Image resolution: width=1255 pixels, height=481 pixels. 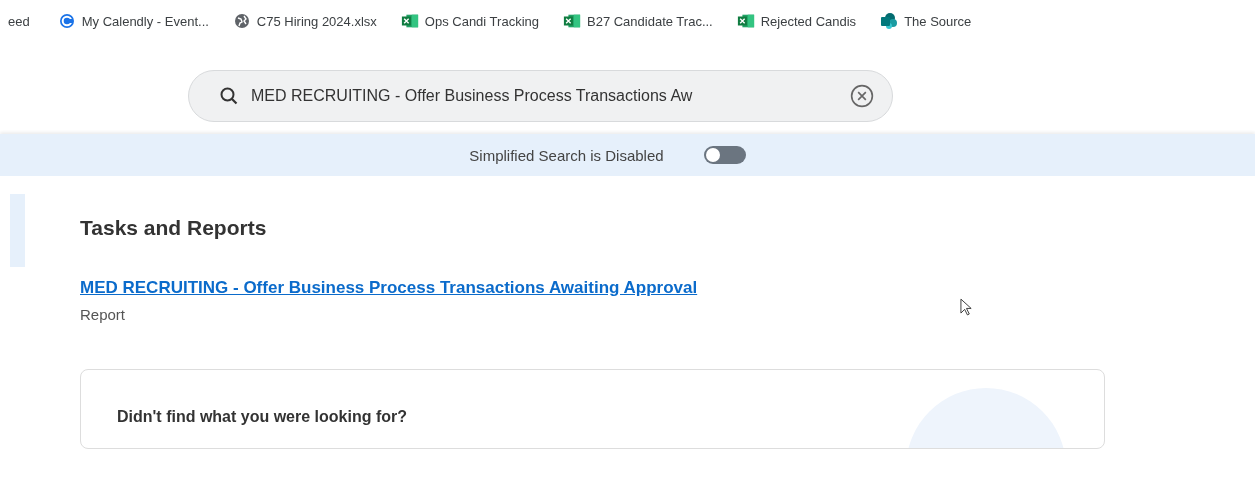 What do you see at coordinates (796, 21) in the screenshot?
I see `bookmark-link: Rejected Candis` at bounding box center [796, 21].